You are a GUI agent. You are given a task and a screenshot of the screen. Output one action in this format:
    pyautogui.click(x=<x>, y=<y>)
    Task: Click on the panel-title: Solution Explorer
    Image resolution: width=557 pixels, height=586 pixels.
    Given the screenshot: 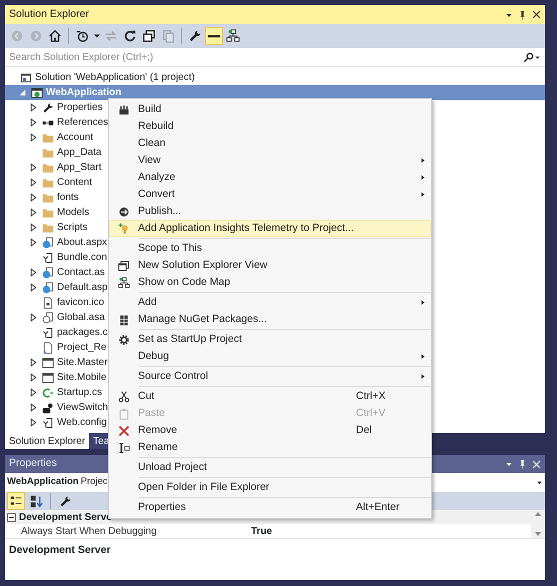 What is the action you would take?
    pyautogui.click(x=49, y=14)
    